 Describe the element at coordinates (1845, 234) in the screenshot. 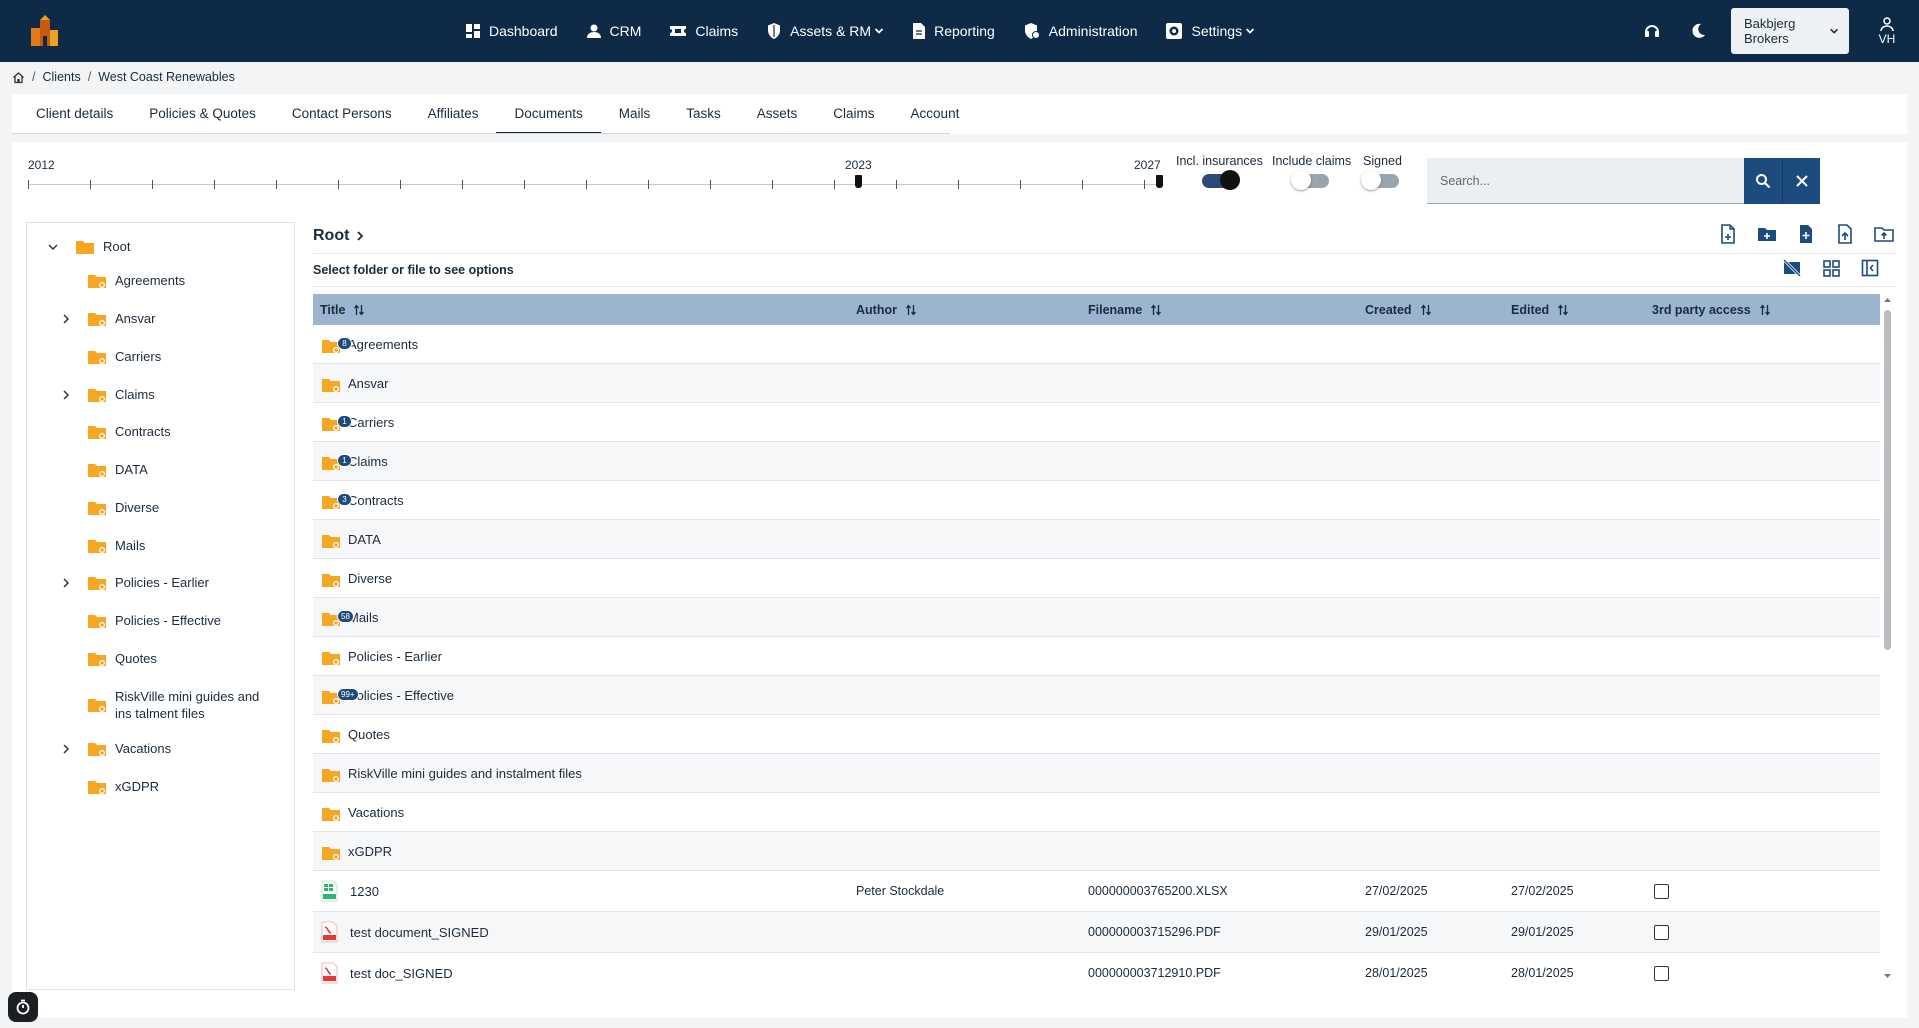

I see `upload-file-icon` at that location.